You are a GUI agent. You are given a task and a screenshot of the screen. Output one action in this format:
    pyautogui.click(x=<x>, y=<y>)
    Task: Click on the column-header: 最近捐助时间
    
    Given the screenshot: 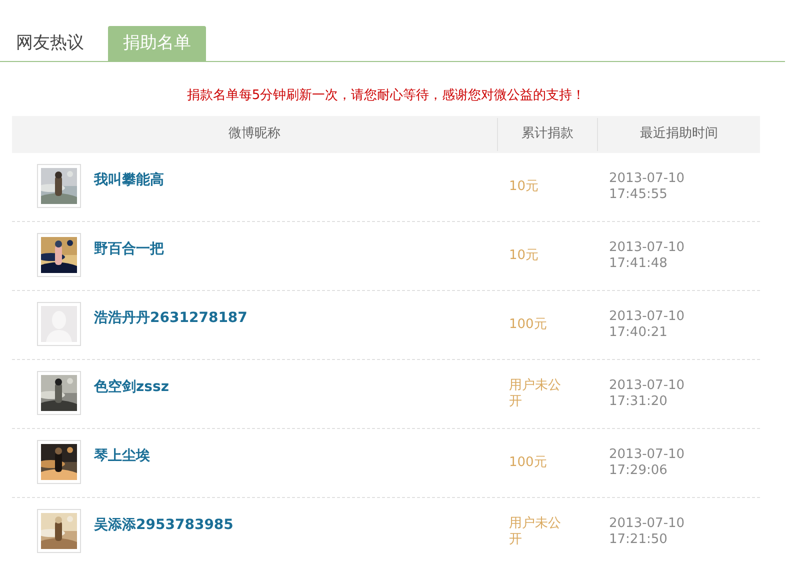 What is the action you would take?
    pyautogui.click(x=679, y=134)
    